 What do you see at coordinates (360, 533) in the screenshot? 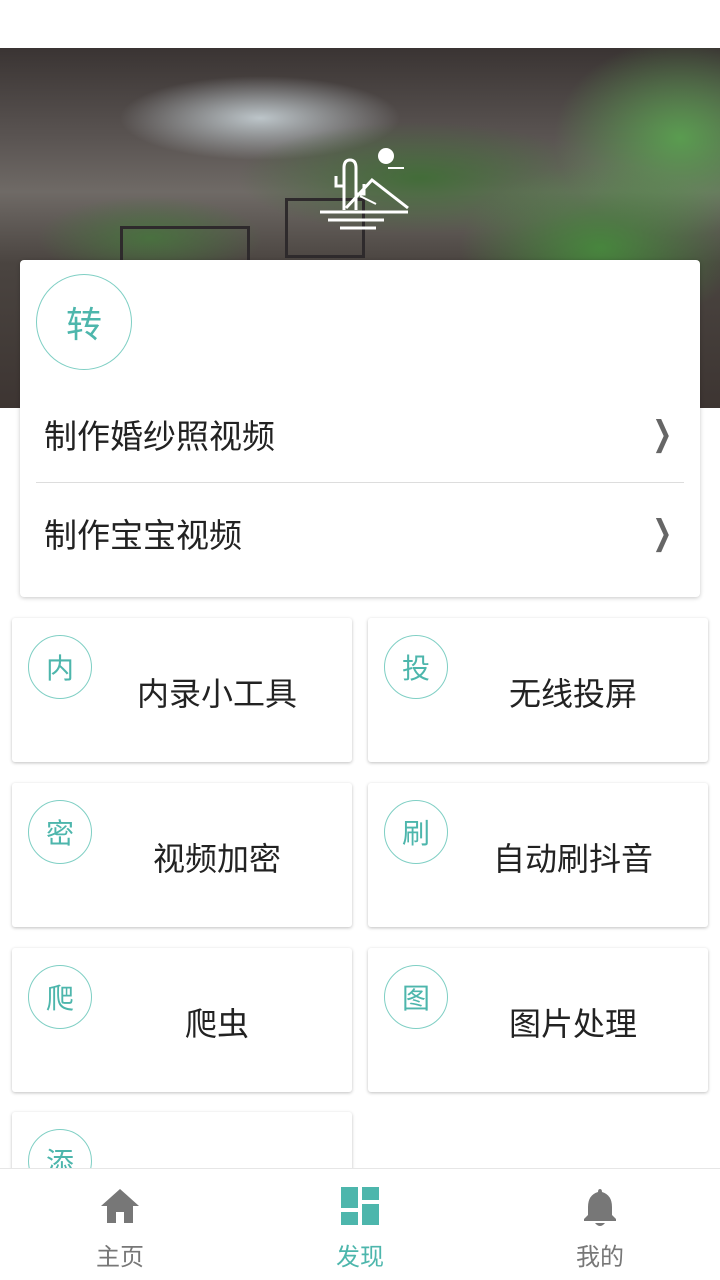
I see `baby-video-item: 制作宝宝视频 ❯` at bounding box center [360, 533].